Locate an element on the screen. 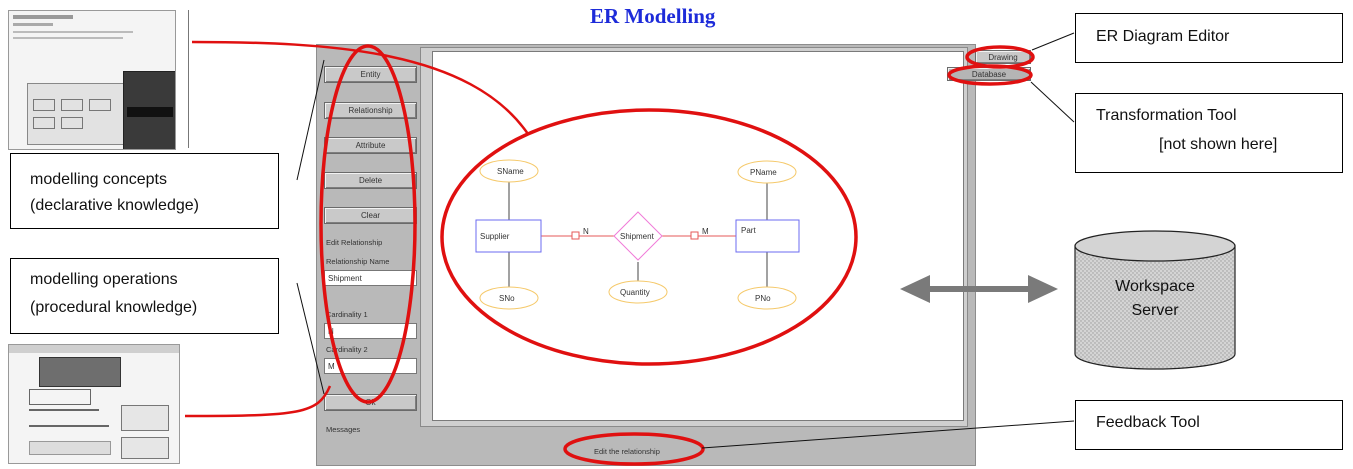 The height and width of the screenshot is (469, 1353). leader-transformation is located at coordinates (1052, 102).